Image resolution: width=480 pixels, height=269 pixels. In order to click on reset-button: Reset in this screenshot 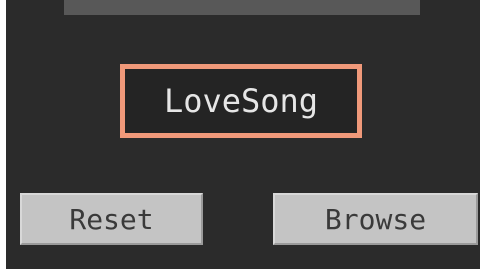, I will do `click(111, 219)`.